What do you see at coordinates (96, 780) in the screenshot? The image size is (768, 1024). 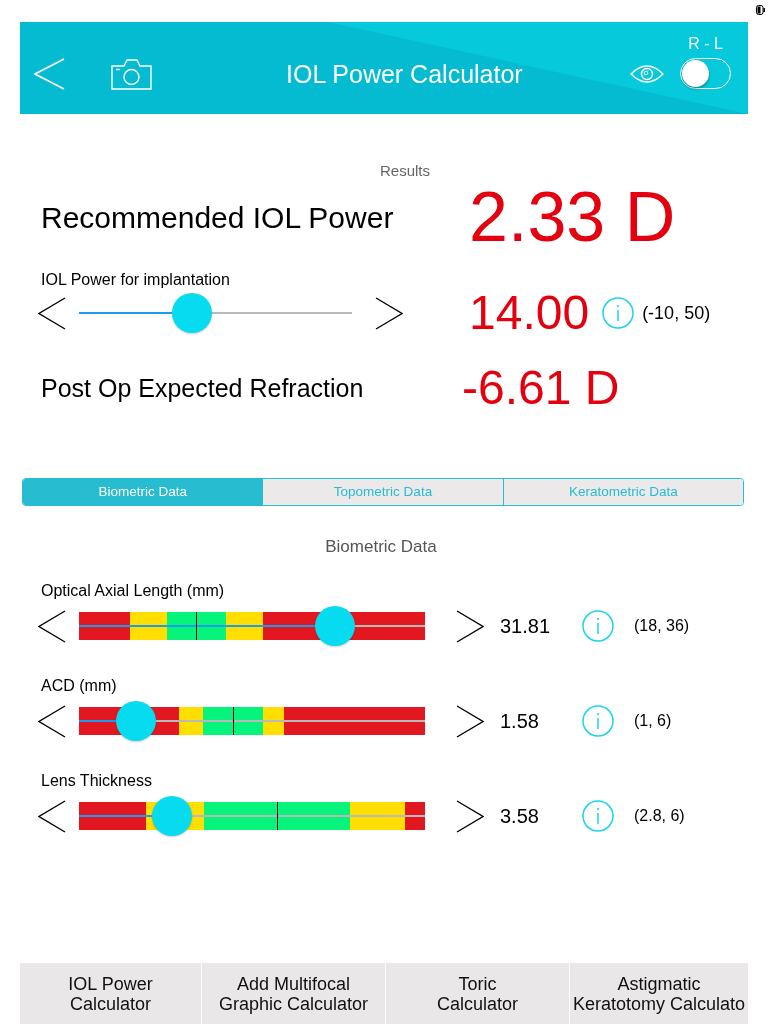 I see `field-label: Lens Thickness` at bounding box center [96, 780].